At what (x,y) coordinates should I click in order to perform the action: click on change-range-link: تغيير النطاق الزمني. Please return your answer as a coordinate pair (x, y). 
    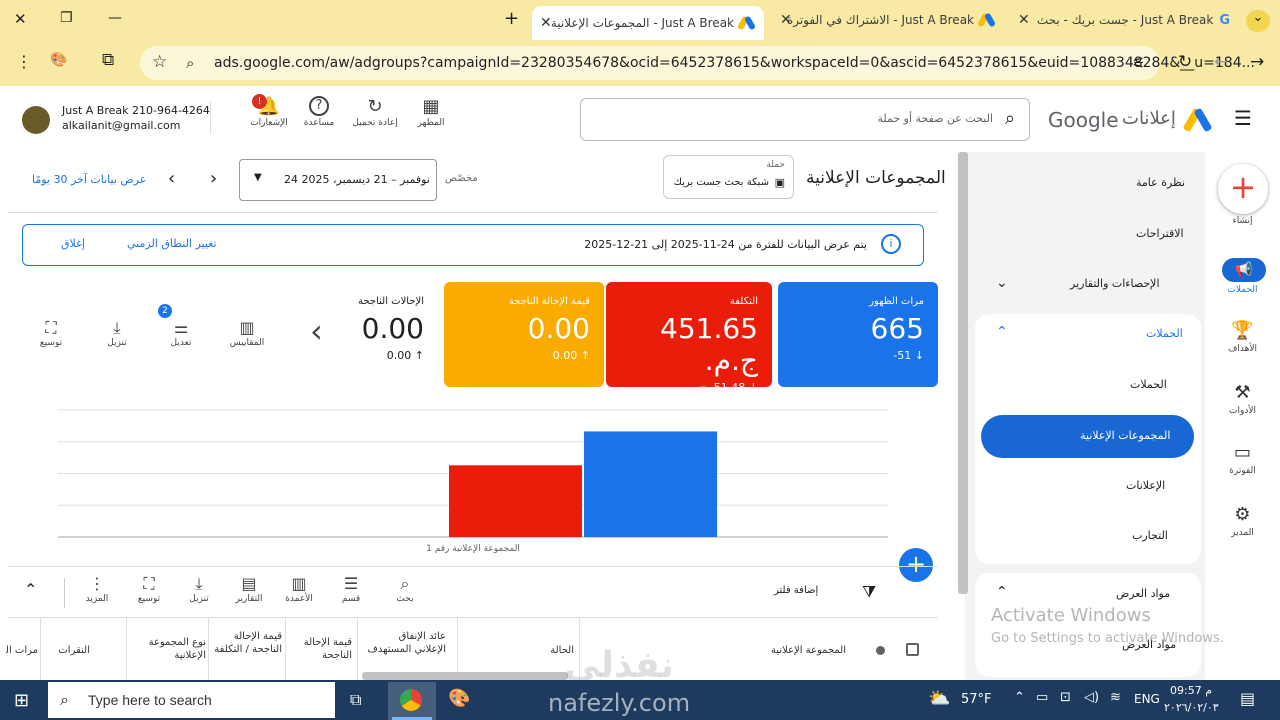
    Looking at the image, I should click on (172, 243).